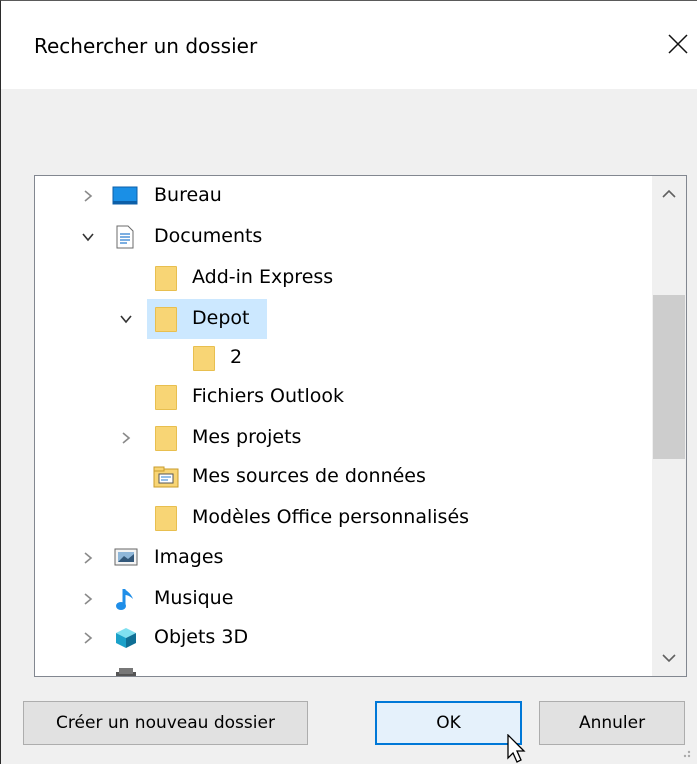 The width and height of the screenshot is (697, 764). What do you see at coordinates (669, 377) in the screenshot?
I see `scroll-thumb` at bounding box center [669, 377].